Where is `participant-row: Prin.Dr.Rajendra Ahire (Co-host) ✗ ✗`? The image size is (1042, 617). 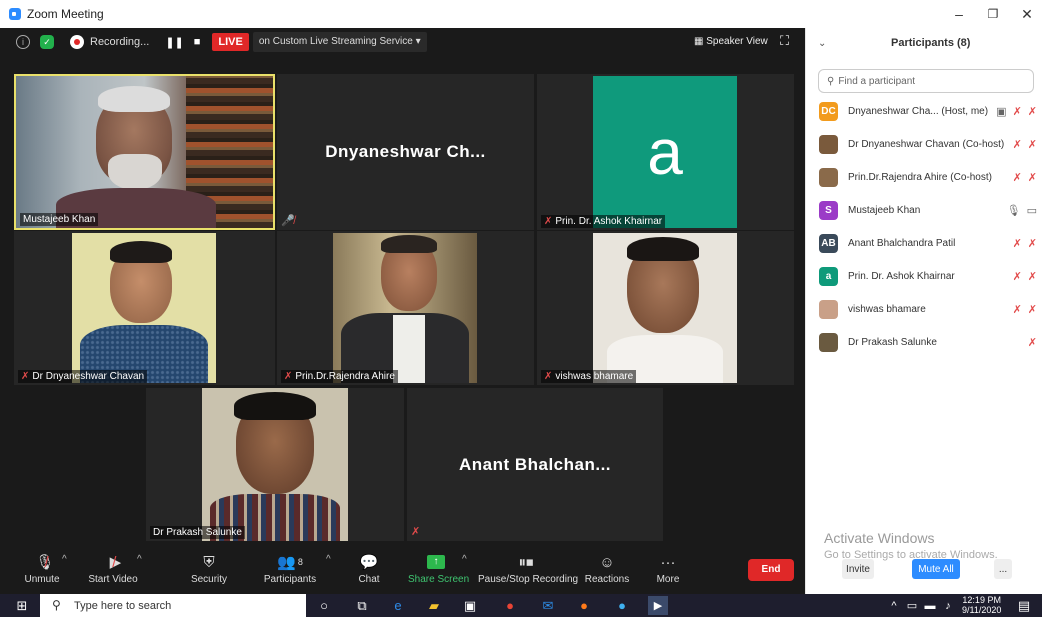
participant-row: Prin.Dr.Rajendra Ahire (Co-host) ✗ ✗ is located at coordinates (924, 177).